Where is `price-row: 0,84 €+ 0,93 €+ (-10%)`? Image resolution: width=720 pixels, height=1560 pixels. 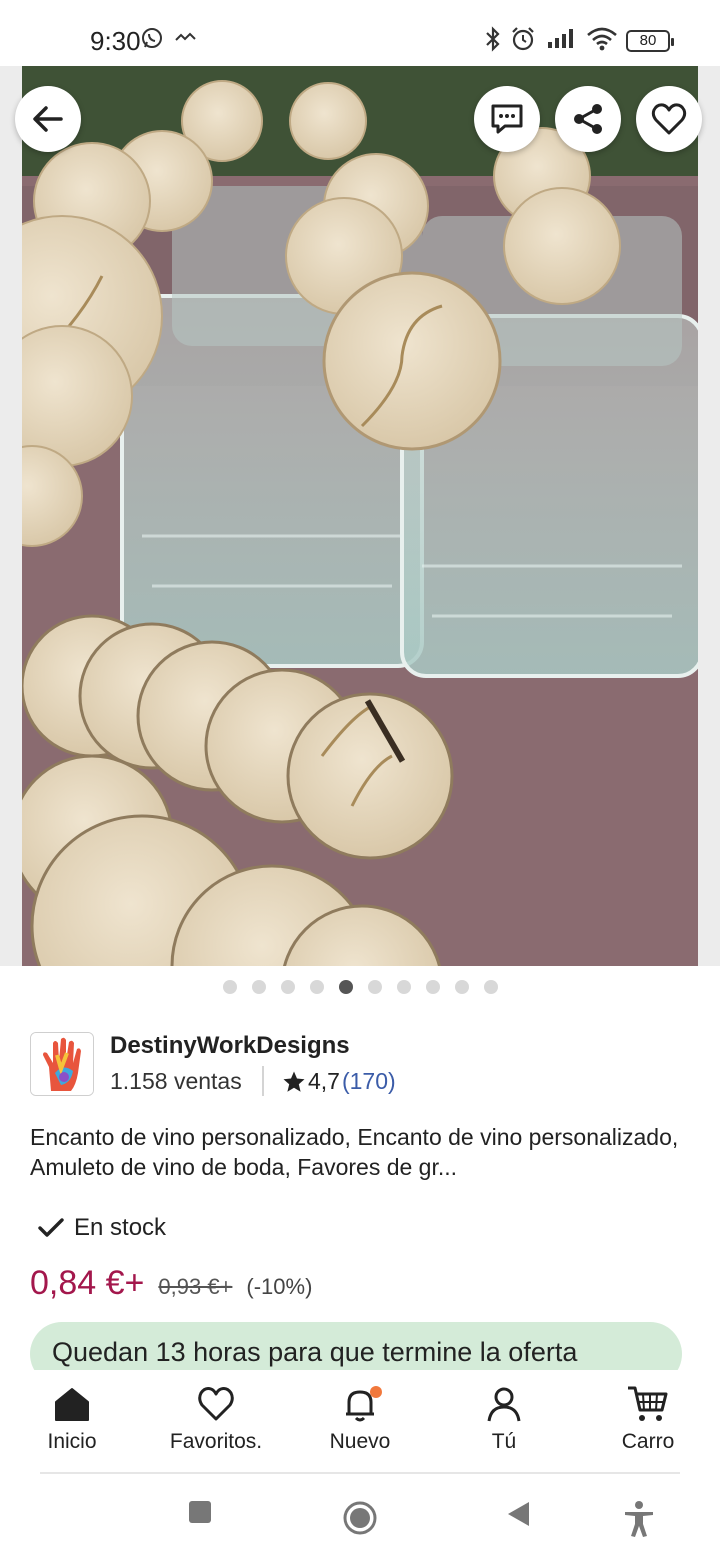
price-row: 0,84 €+ 0,93 €+ (-10%) is located at coordinates (171, 1283).